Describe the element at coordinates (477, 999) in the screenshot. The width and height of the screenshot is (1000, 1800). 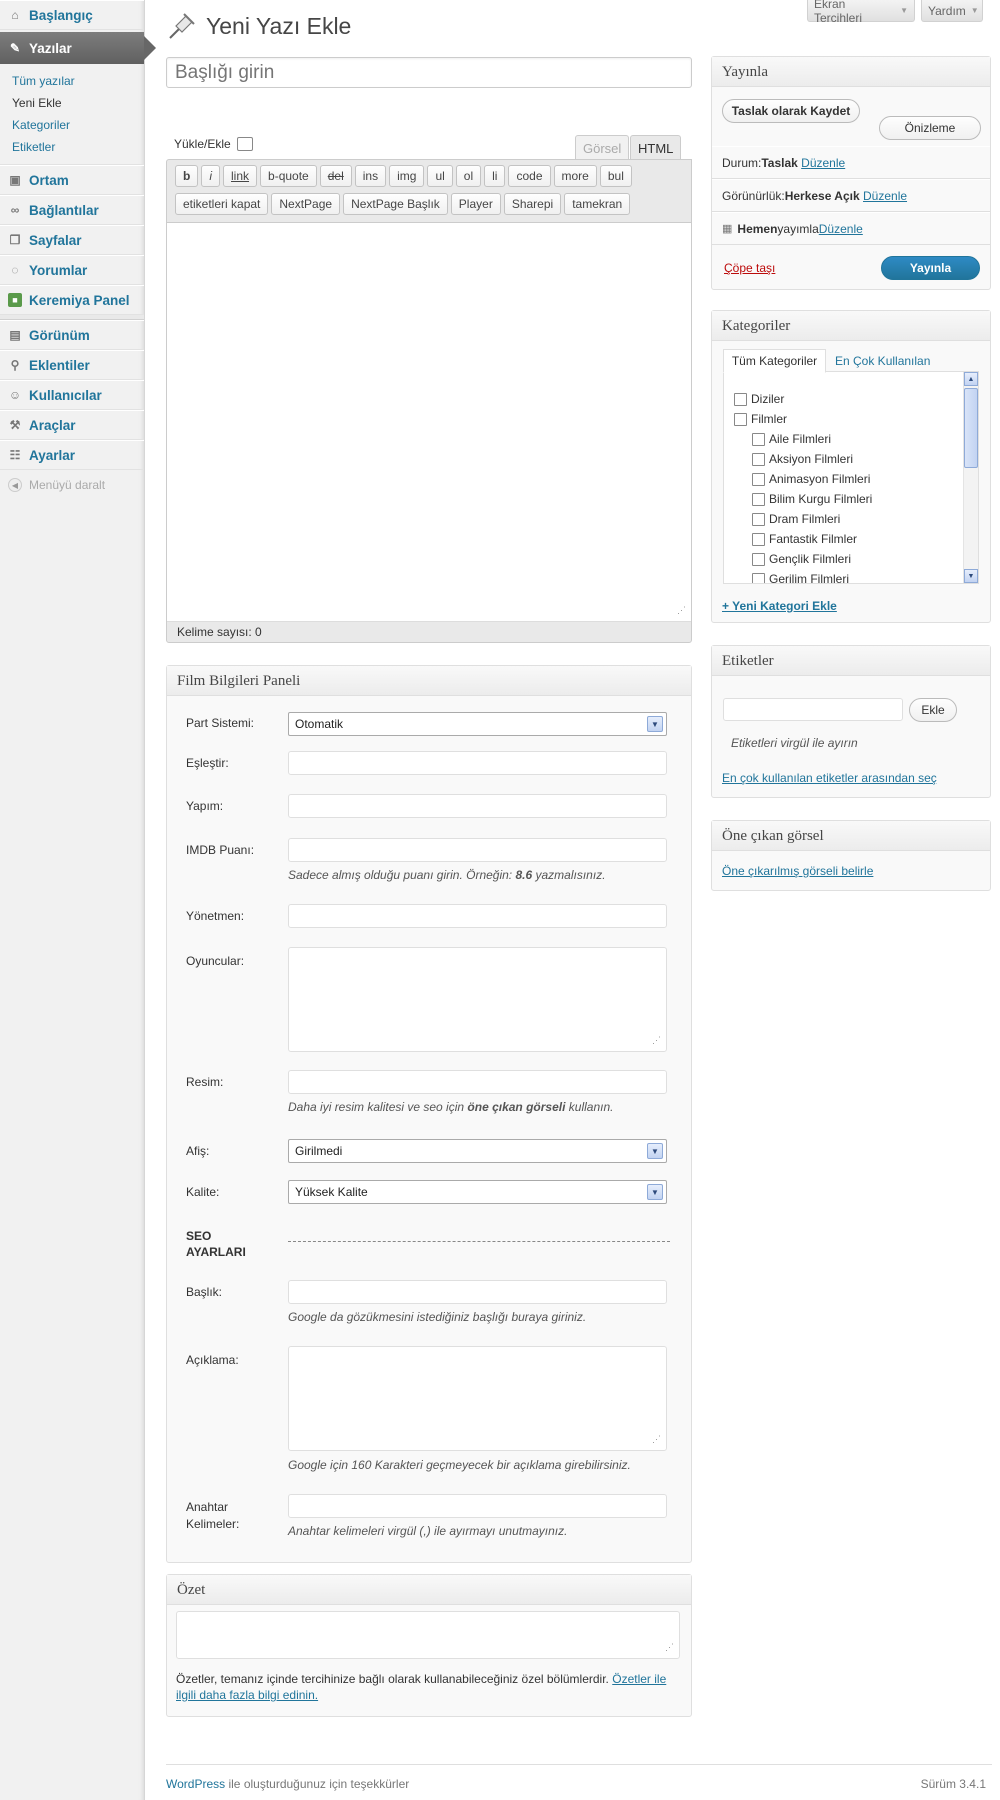
I see `cast-textarea: ⋰` at that location.